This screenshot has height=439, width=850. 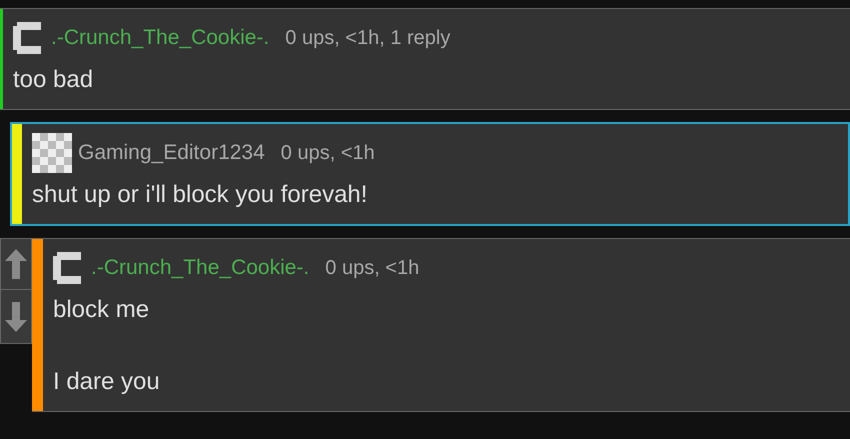 I want to click on comment-text: block me, so click(x=101, y=310).